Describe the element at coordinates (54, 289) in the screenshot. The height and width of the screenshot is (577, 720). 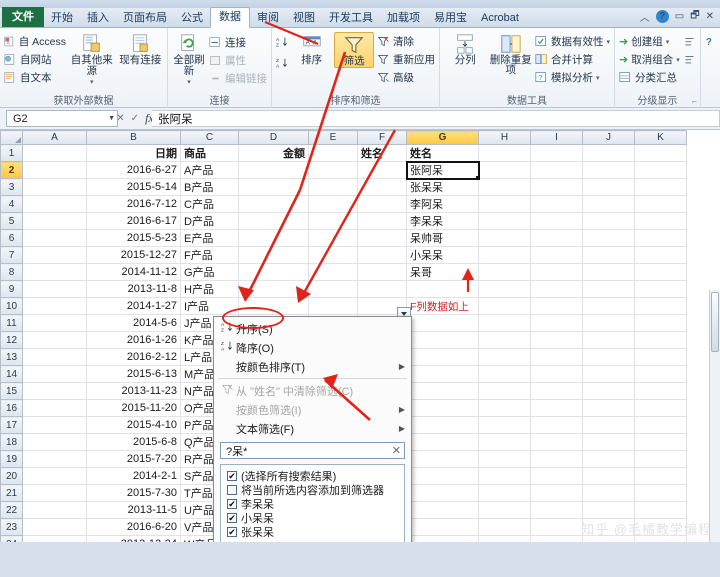
I see `cell-A9` at that location.